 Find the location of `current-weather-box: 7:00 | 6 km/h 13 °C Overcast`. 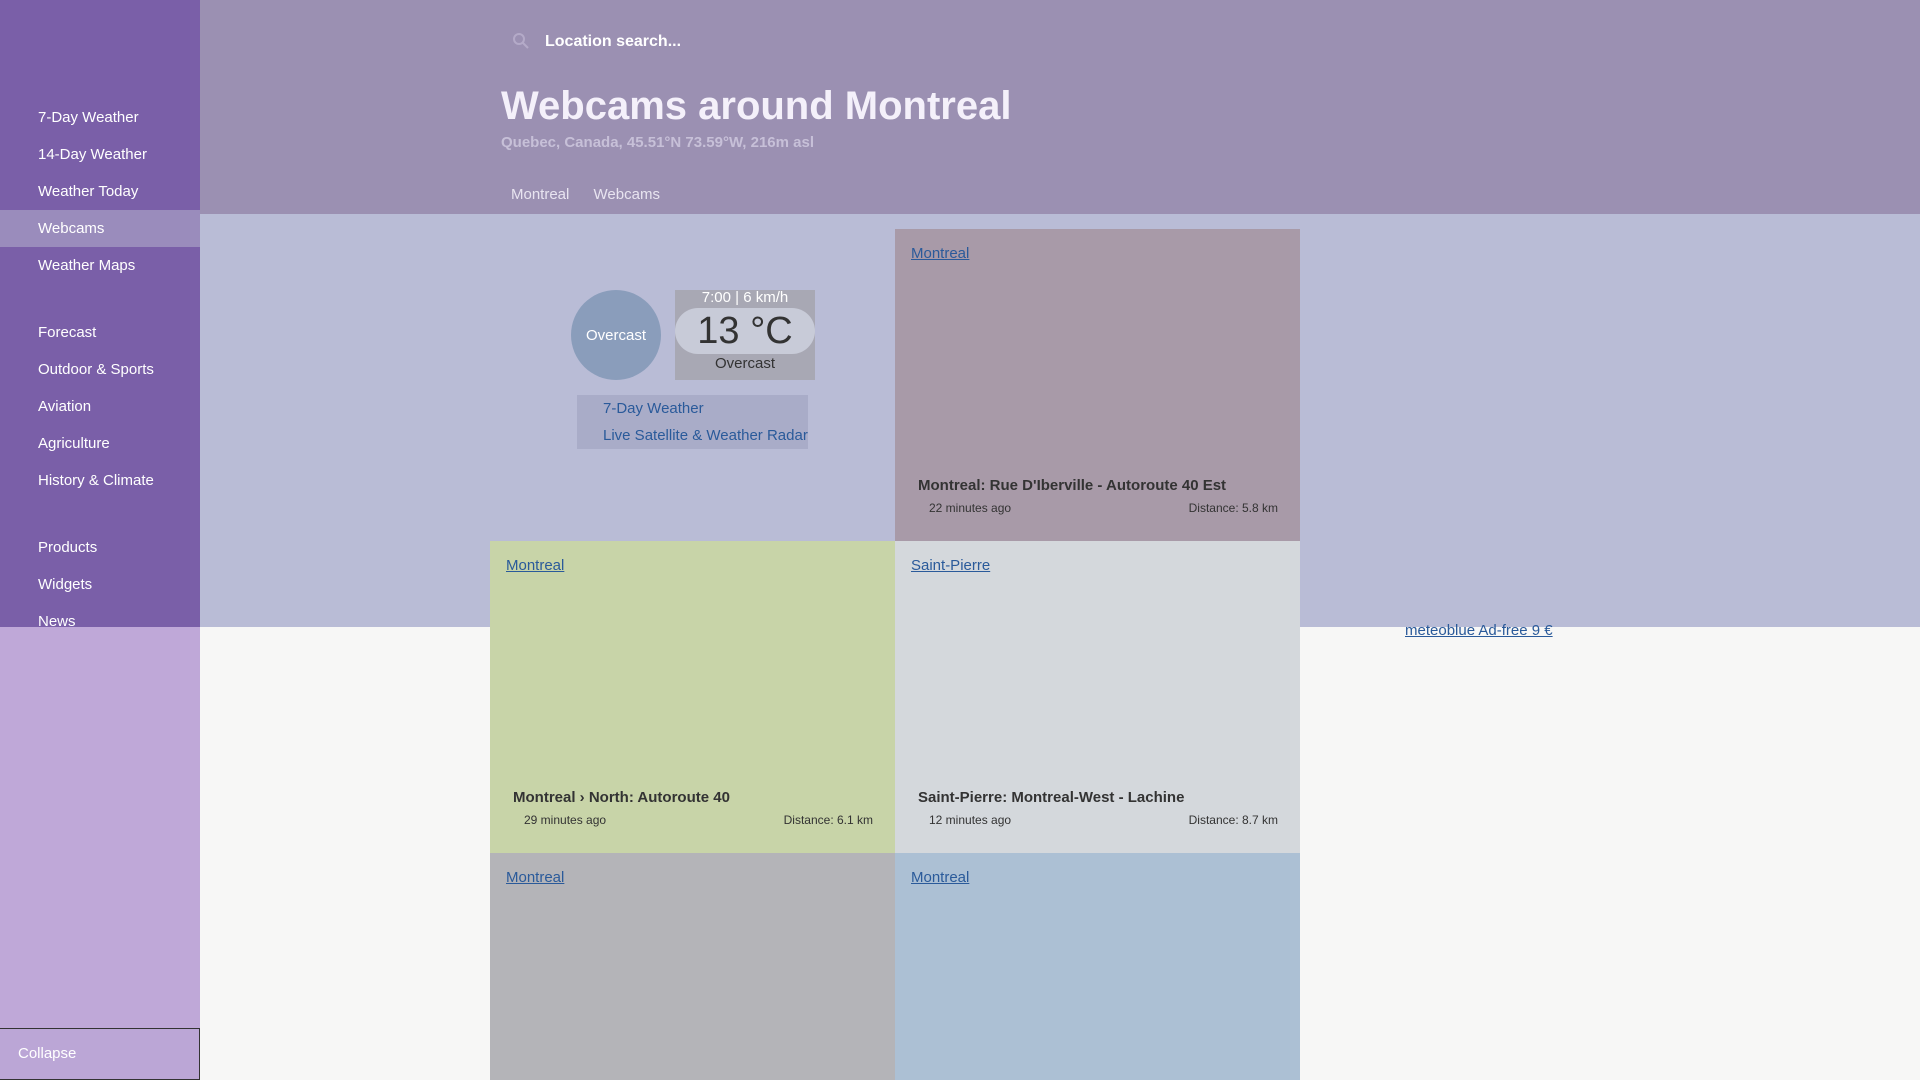

current-weather-box: 7:00 | 6 km/h 13 °C Overcast is located at coordinates (745, 335).